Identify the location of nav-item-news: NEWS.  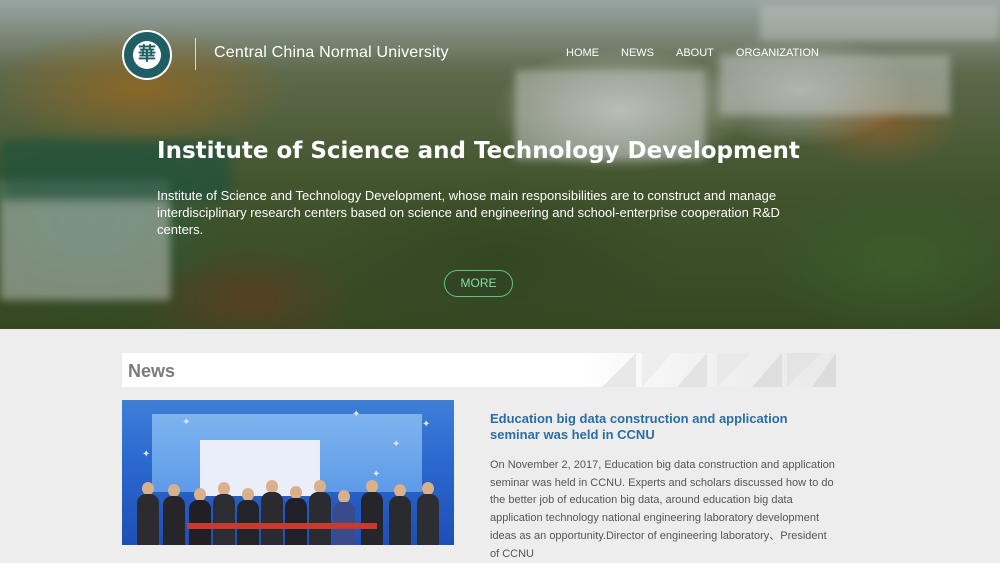
(637, 53).